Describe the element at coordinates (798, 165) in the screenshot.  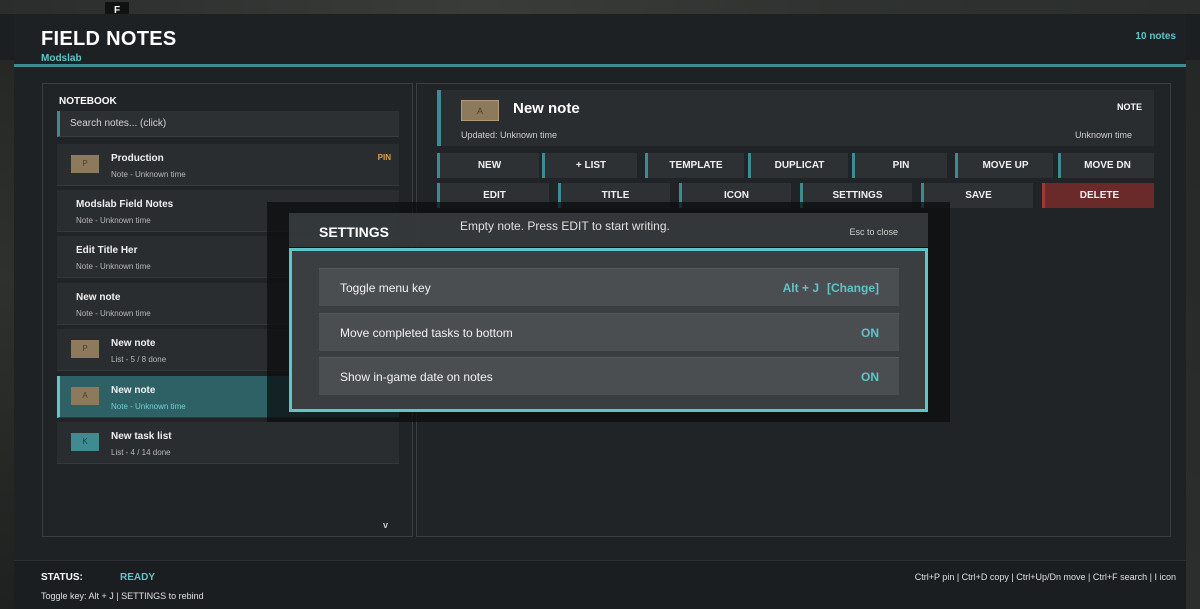
I see `duplicate-button: DUPLICAT` at that location.